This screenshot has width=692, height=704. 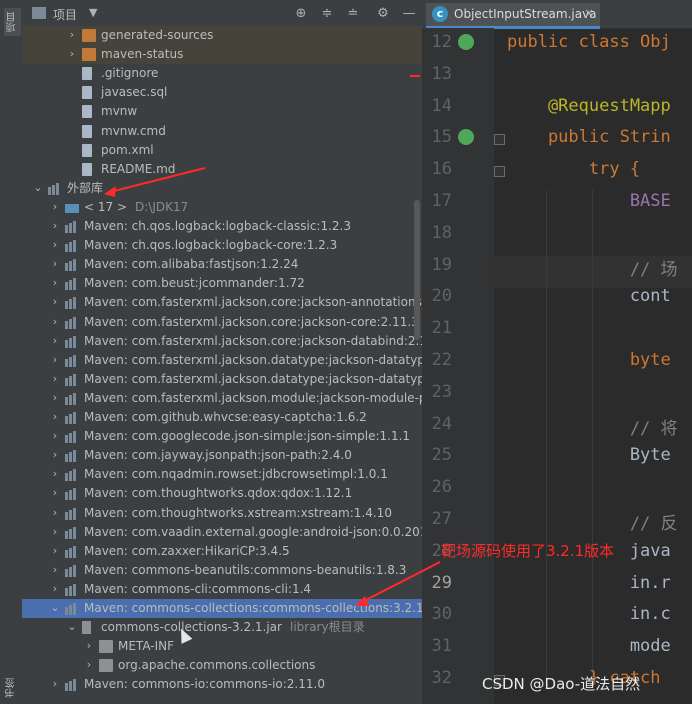 I want to click on watermark: CSDN @Dao-道法自然, so click(x=561, y=684).